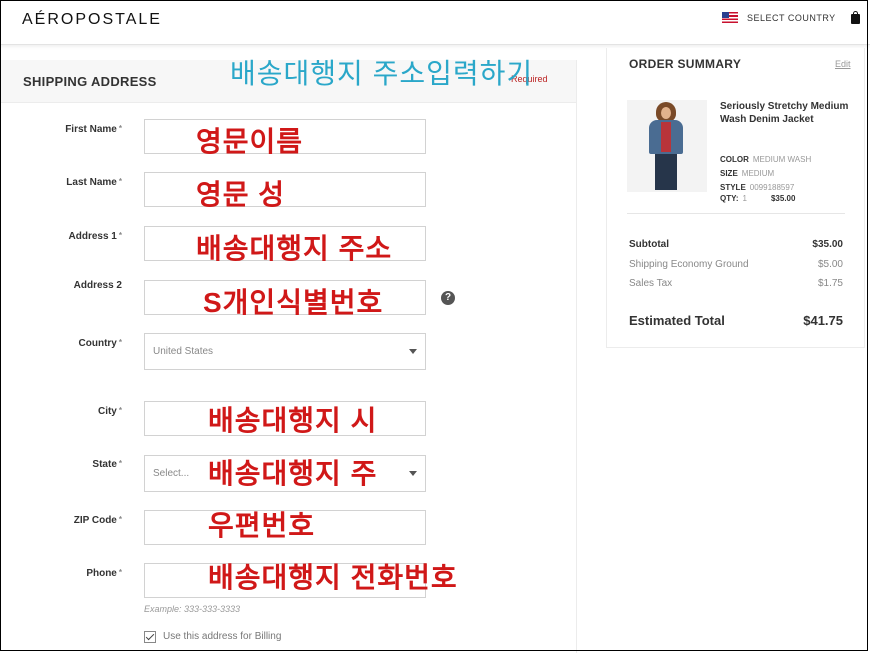 The image size is (870, 653). I want to click on qty-label: QTY:, so click(729, 198).